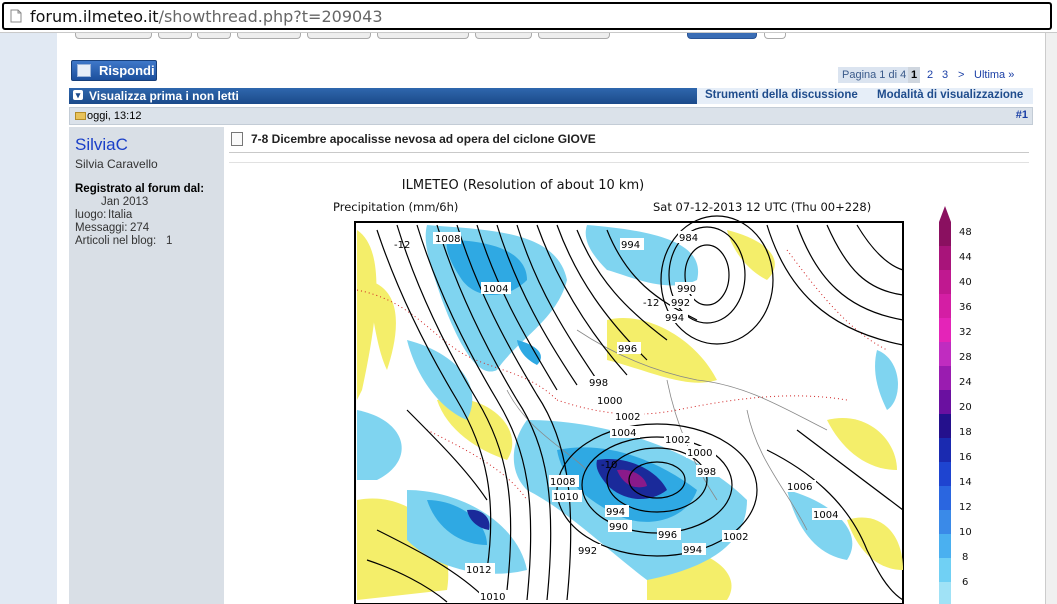  I want to click on scale-label: 14, so click(965, 482).